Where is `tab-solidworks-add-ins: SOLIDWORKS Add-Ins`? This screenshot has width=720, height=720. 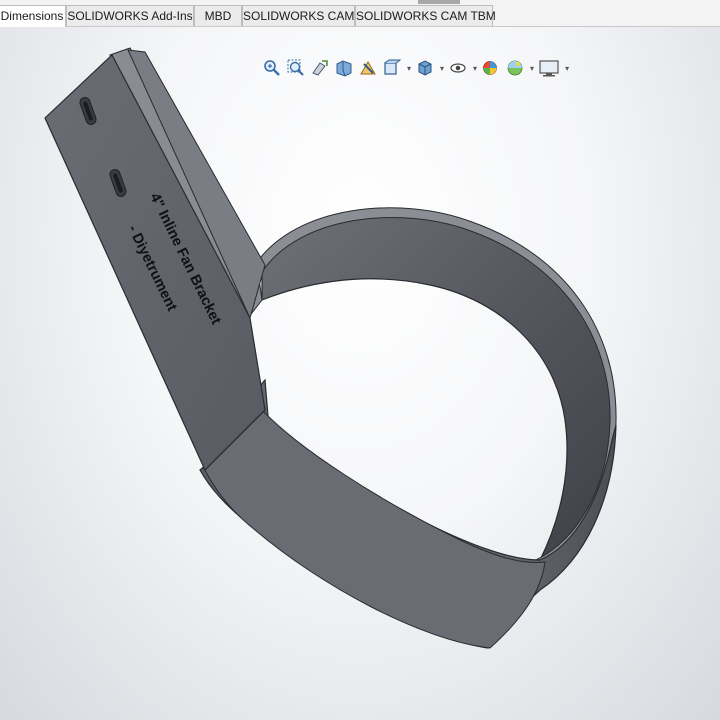 tab-solidworks-add-ins: SOLIDWORKS Add-Ins is located at coordinates (130, 15).